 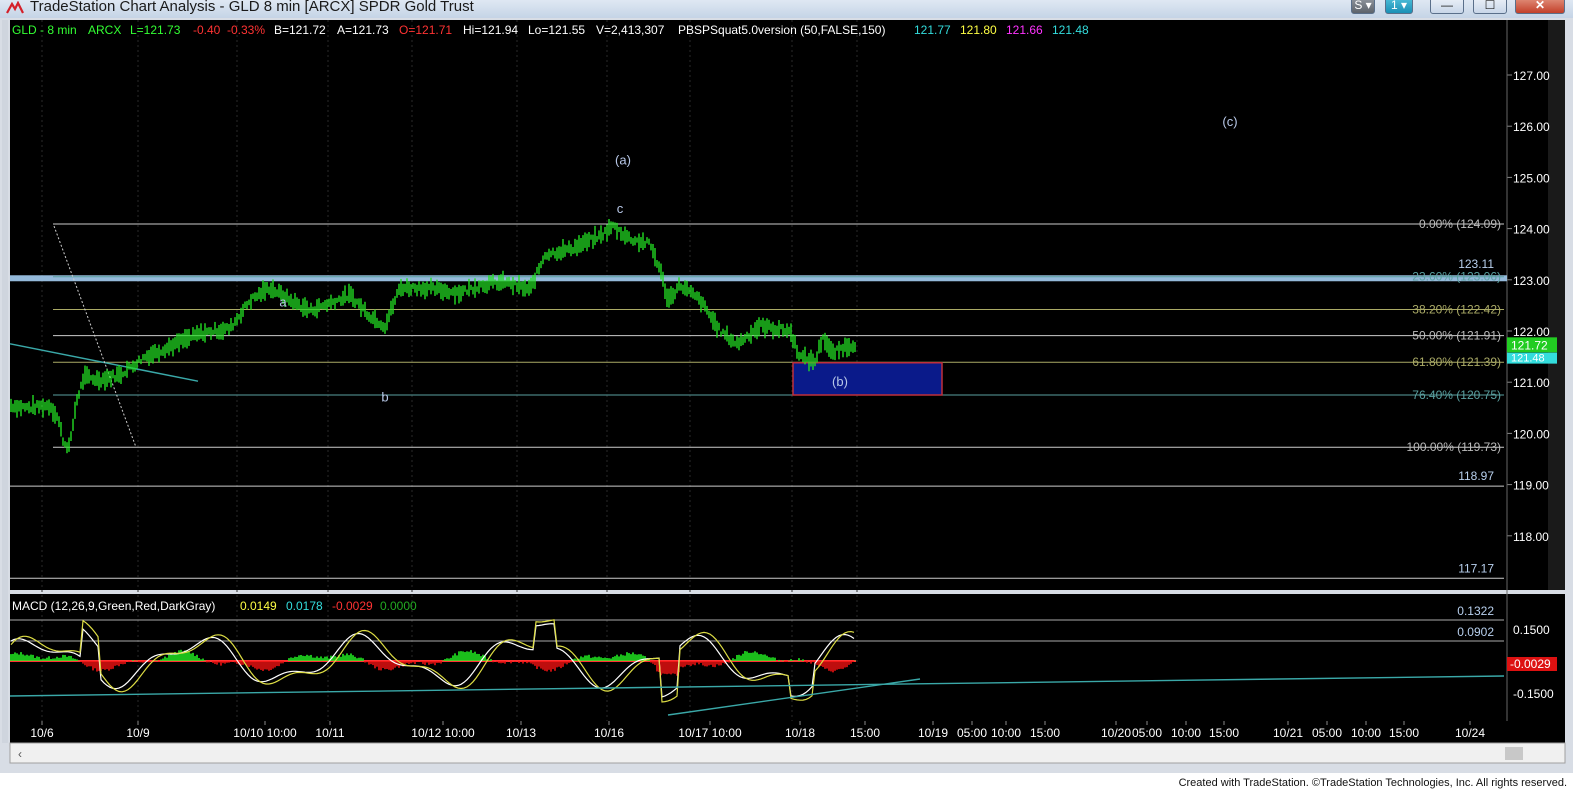 I want to click on wave-label-c: c, so click(x=620, y=208).